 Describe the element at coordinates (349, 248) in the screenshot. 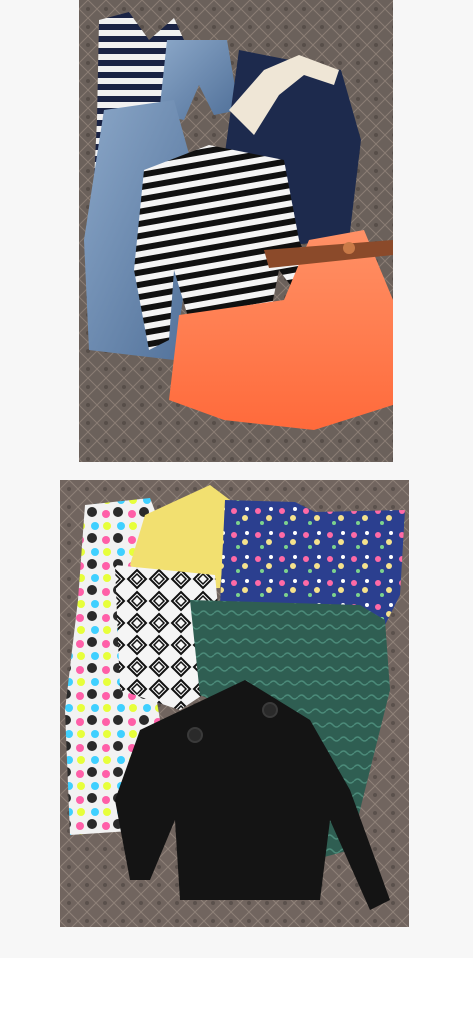

I see `belt-buckle` at that location.